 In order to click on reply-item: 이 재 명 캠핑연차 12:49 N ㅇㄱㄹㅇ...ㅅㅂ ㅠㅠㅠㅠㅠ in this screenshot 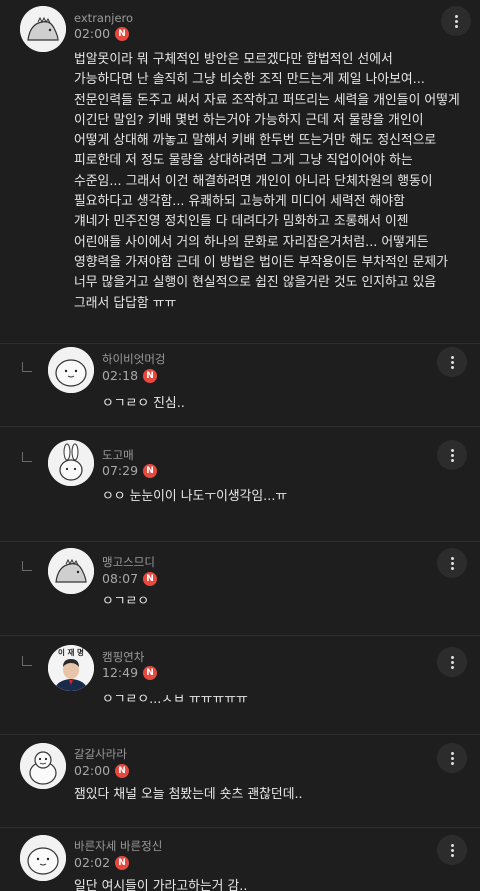, I will do `click(240, 685)`.